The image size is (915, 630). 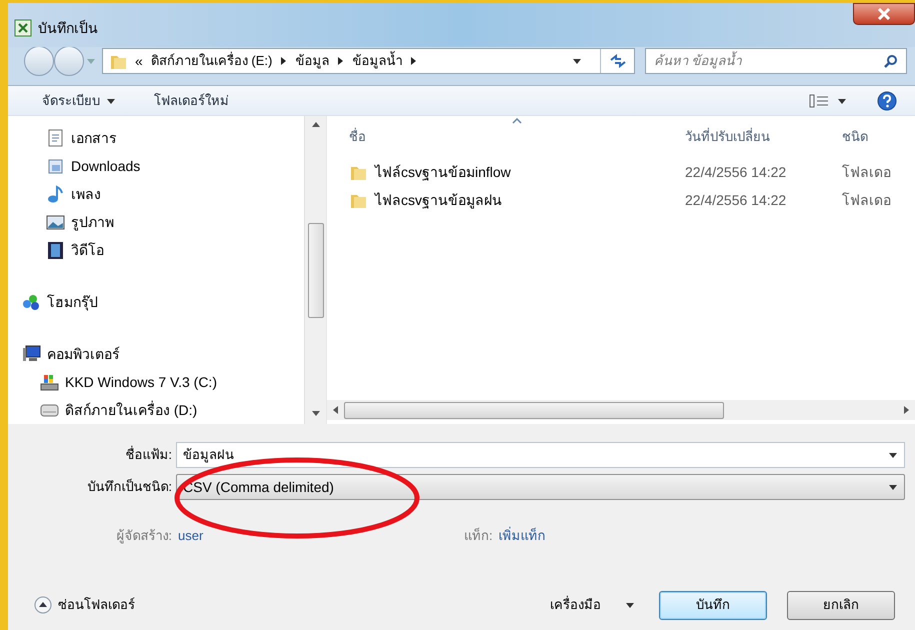 I want to click on film-icon, so click(x=55, y=250).